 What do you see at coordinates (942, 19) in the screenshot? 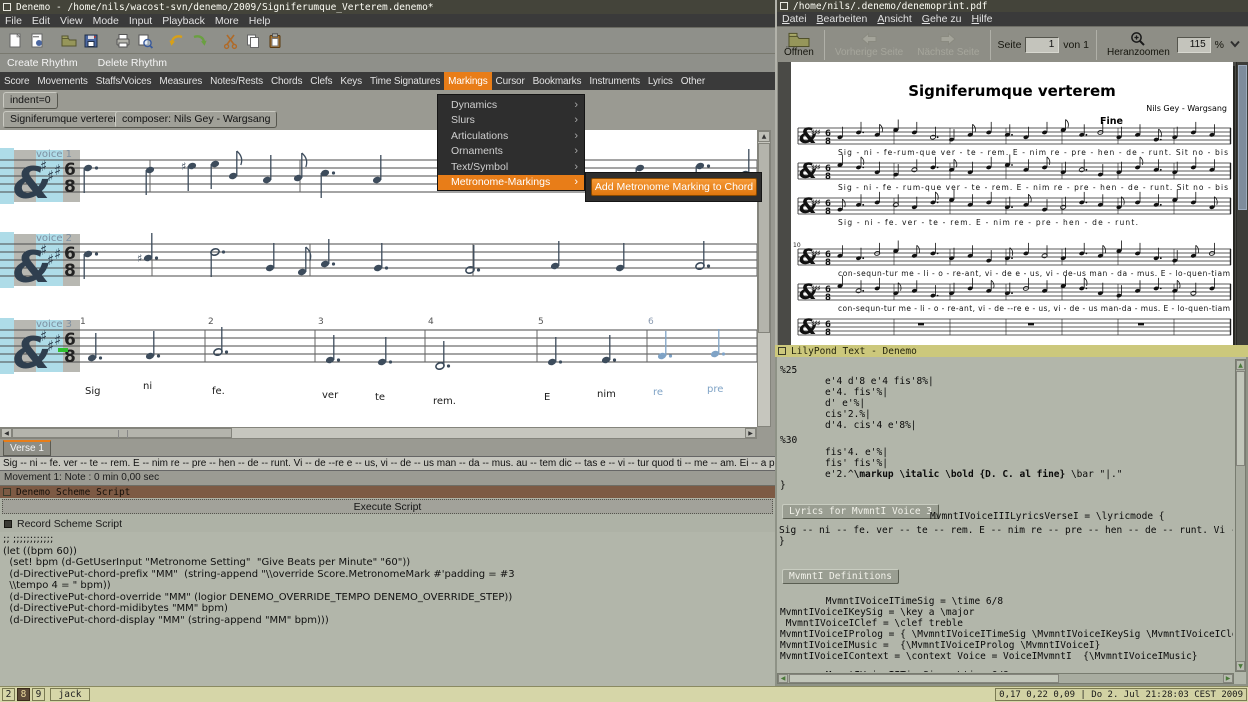
I see `pdf-menu-gehezu: Gehe zu` at bounding box center [942, 19].